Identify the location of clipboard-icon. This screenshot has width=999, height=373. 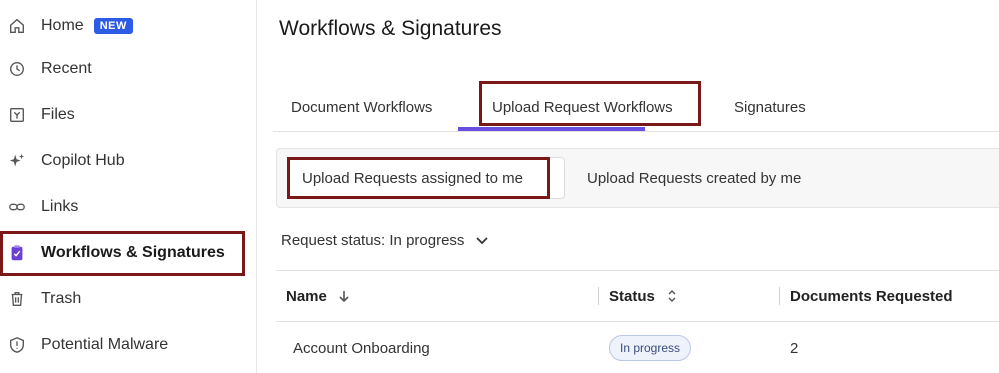
(17, 253).